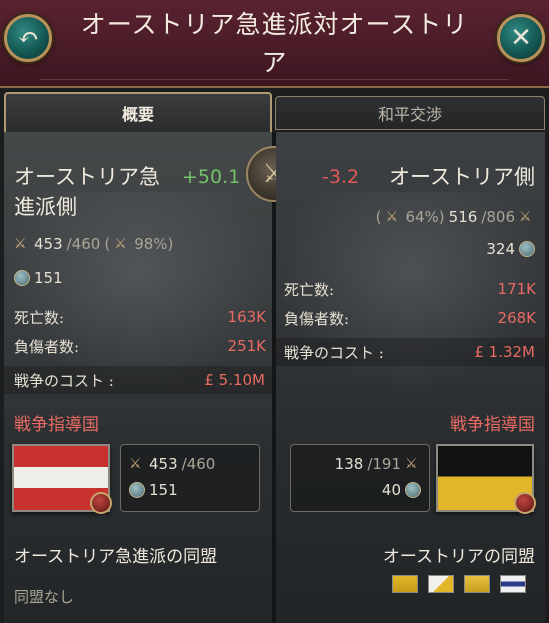 The width and height of the screenshot is (549, 623). I want to click on defender-alliance-title: オーストリアの同盟, so click(458, 557).